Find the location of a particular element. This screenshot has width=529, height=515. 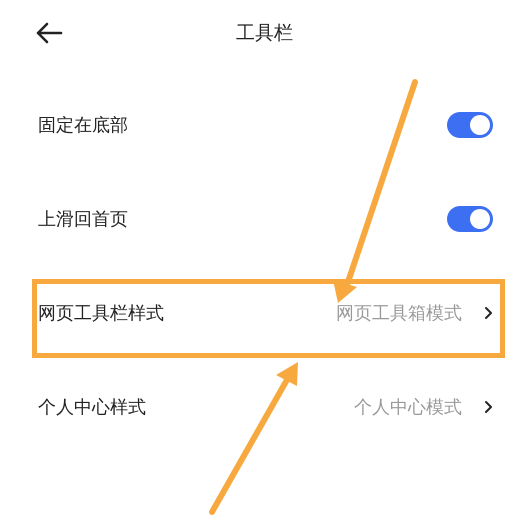

setting-label: 个人中心样式 is located at coordinates (92, 407).